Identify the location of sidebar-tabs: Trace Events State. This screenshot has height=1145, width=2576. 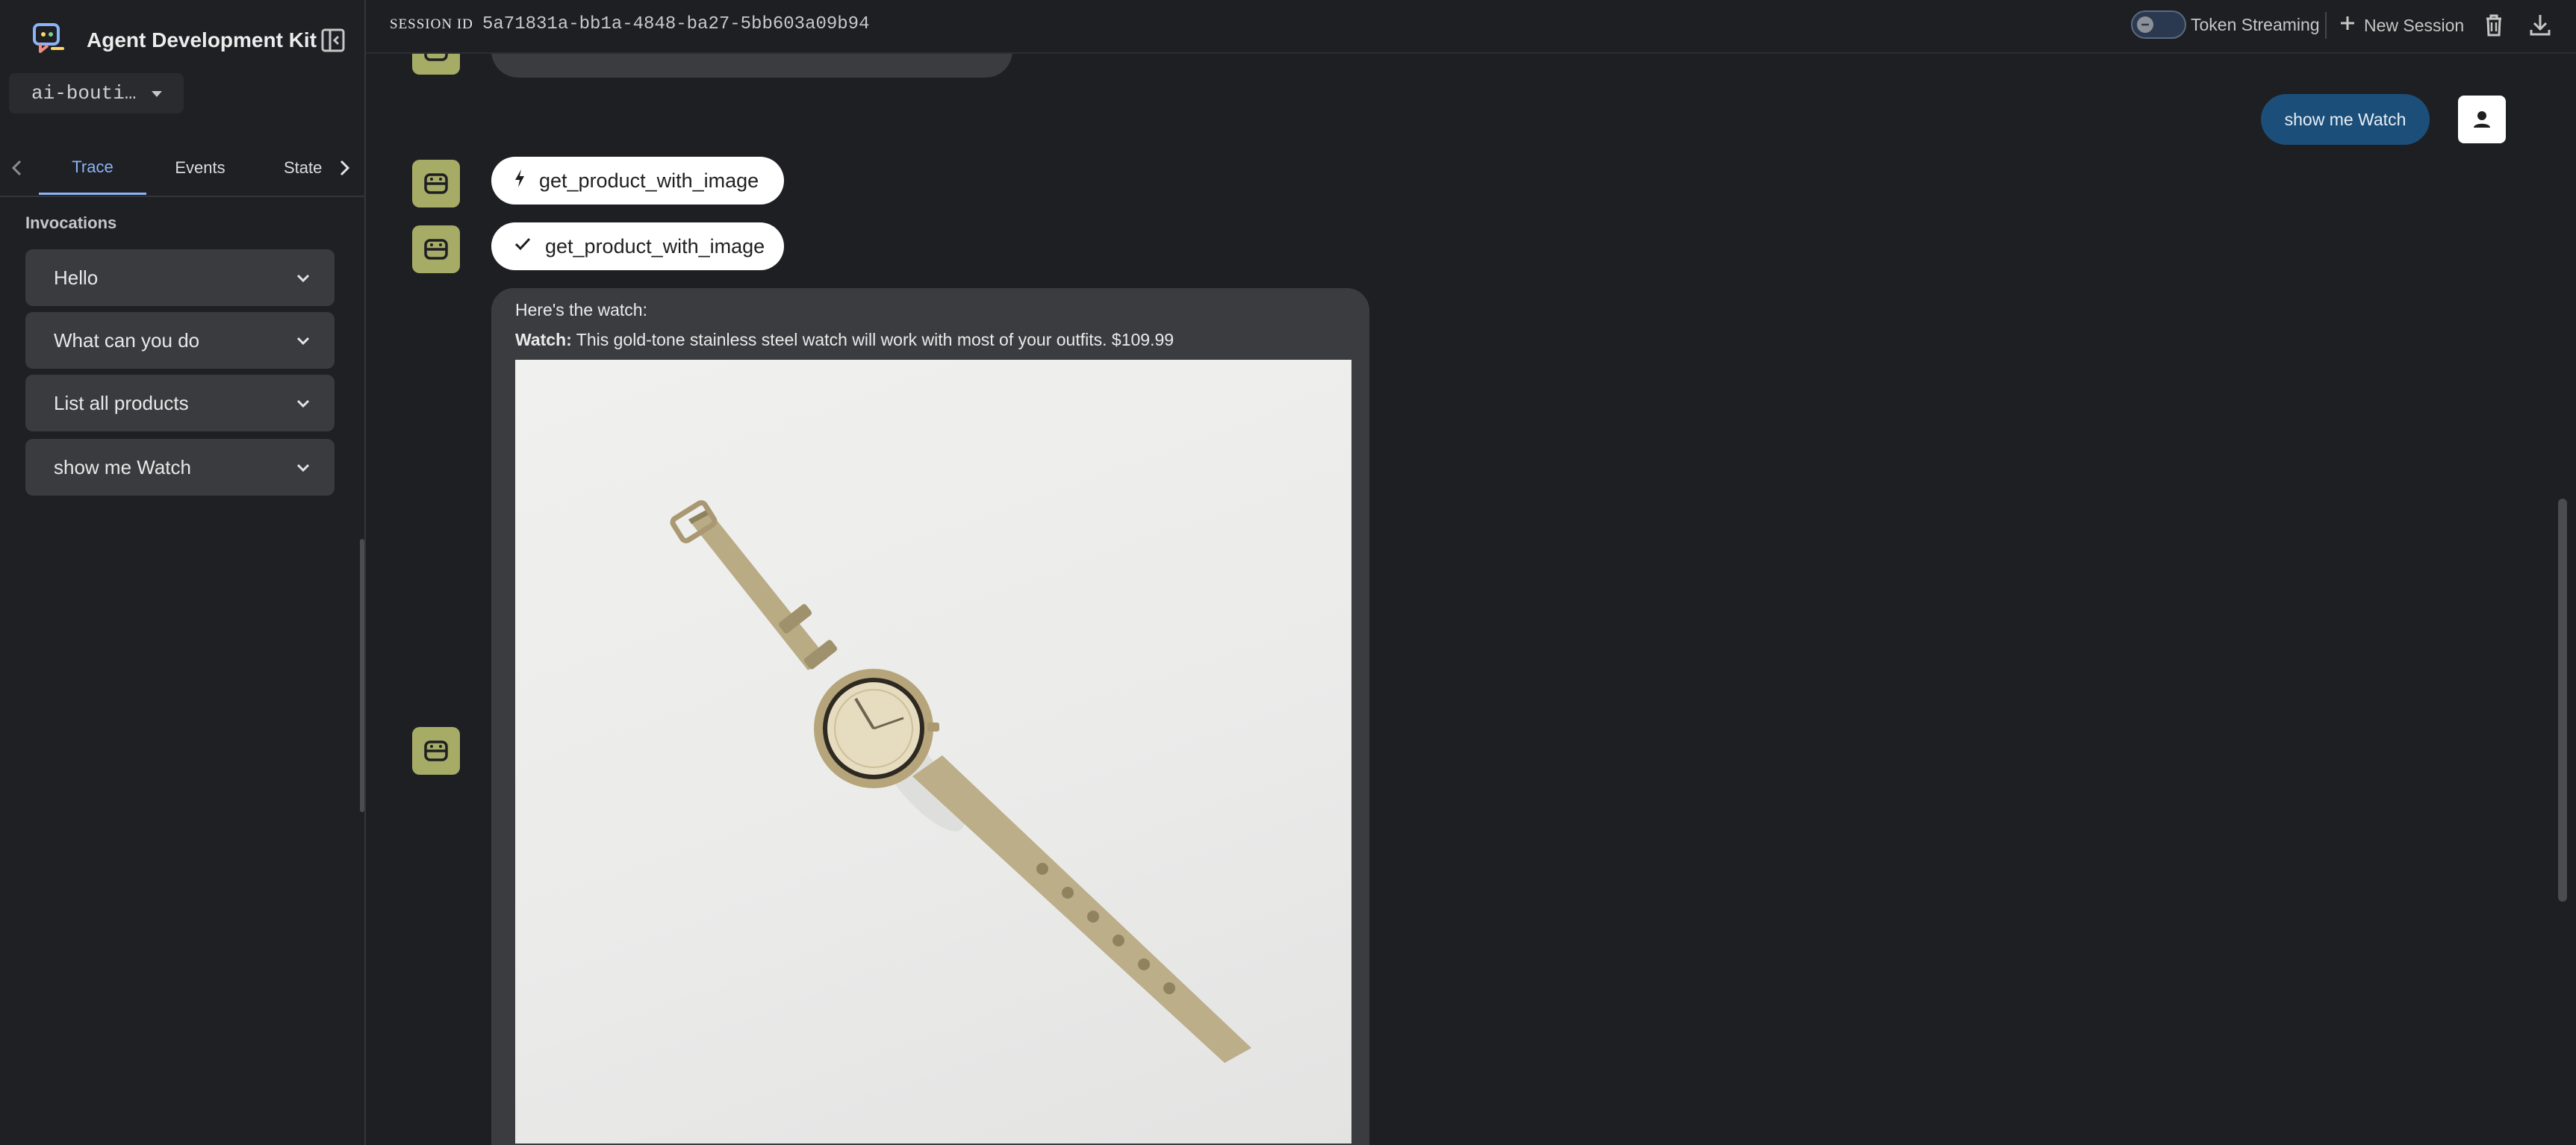
(182, 169).